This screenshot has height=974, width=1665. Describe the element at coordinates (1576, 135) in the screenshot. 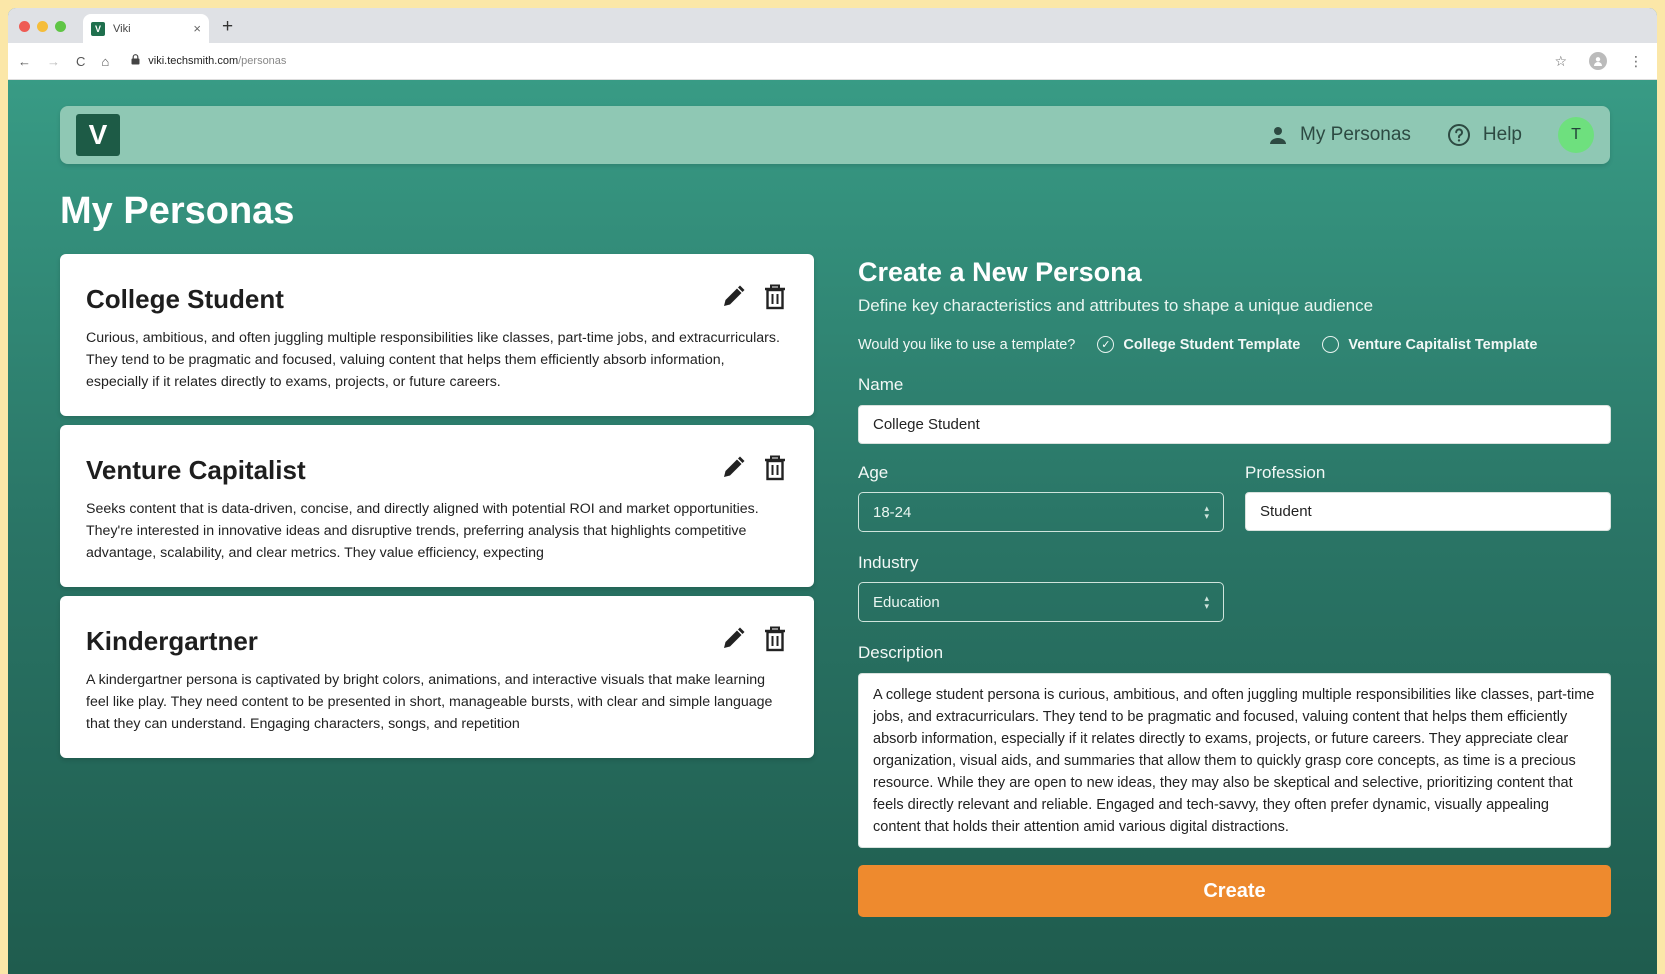

I see `user-avatar: T` at that location.